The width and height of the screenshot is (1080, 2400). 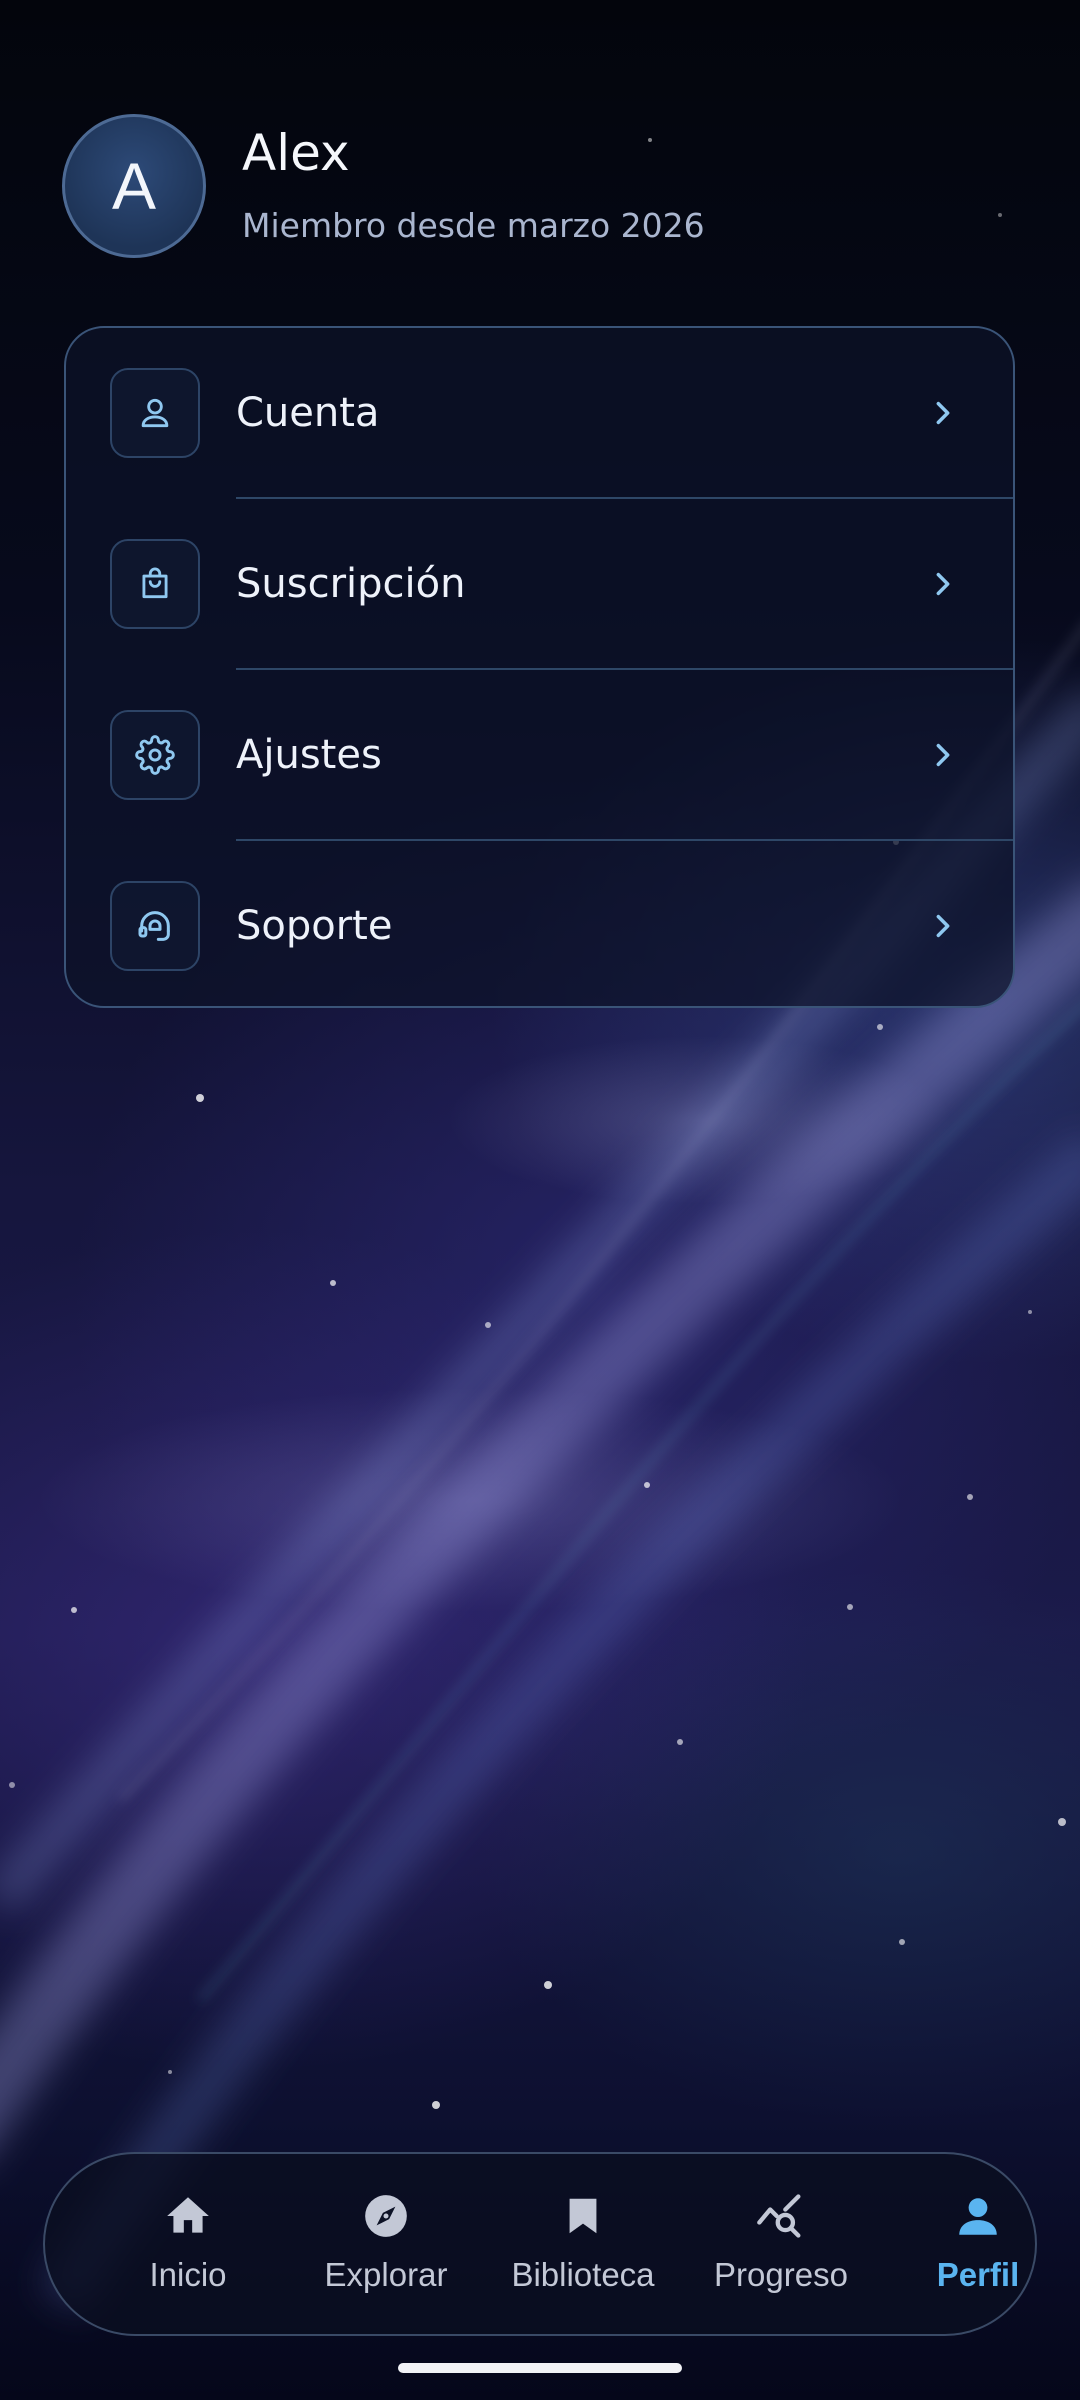 What do you see at coordinates (473, 225) in the screenshot?
I see `member-since-text: Miembro desde marzo 2026` at bounding box center [473, 225].